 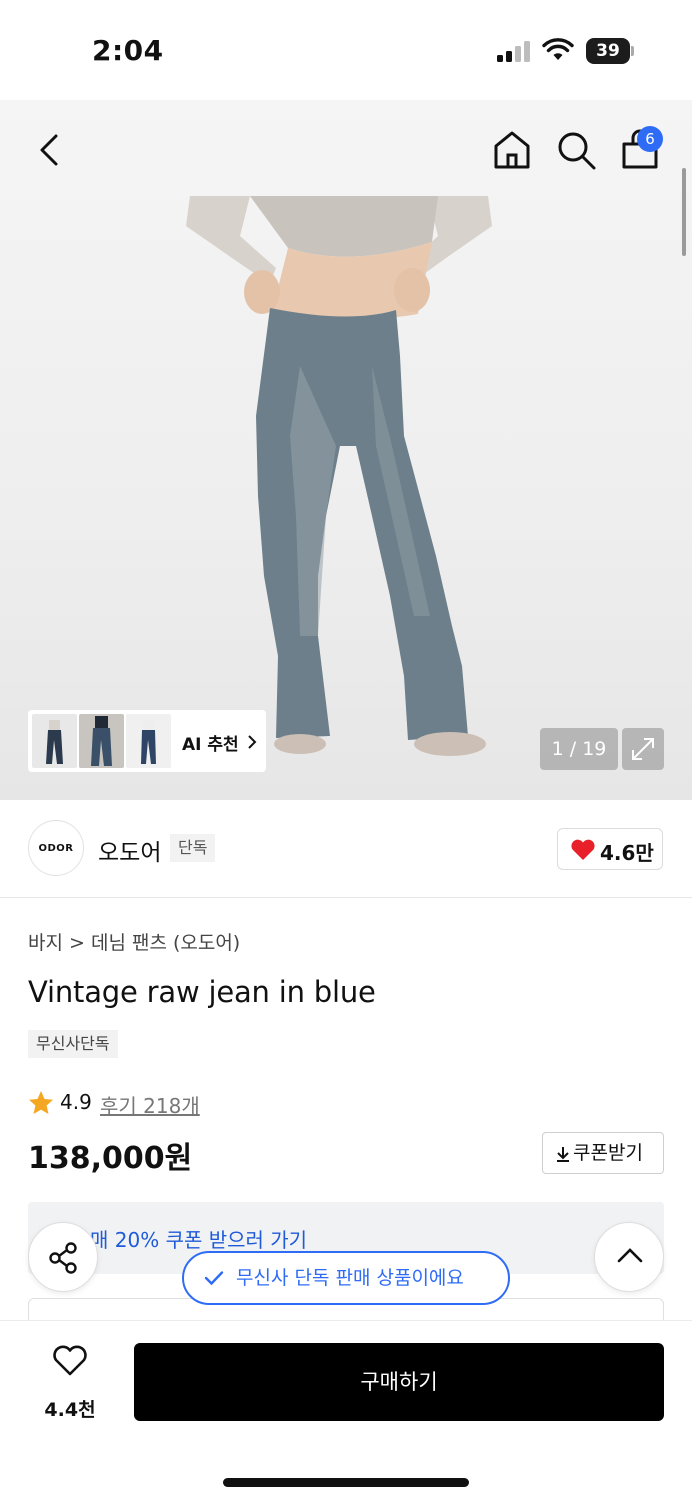 What do you see at coordinates (346, 1482) in the screenshot?
I see `home-indicator` at bounding box center [346, 1482].